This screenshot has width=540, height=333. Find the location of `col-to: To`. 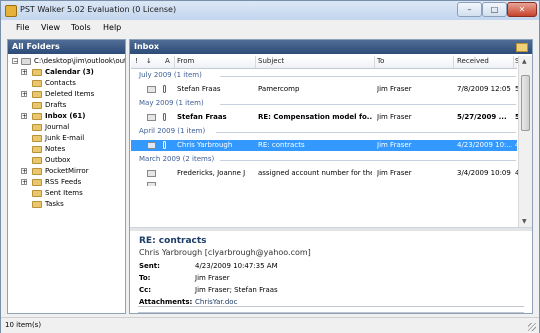

col-to: To is located at coordinates (380, 61).